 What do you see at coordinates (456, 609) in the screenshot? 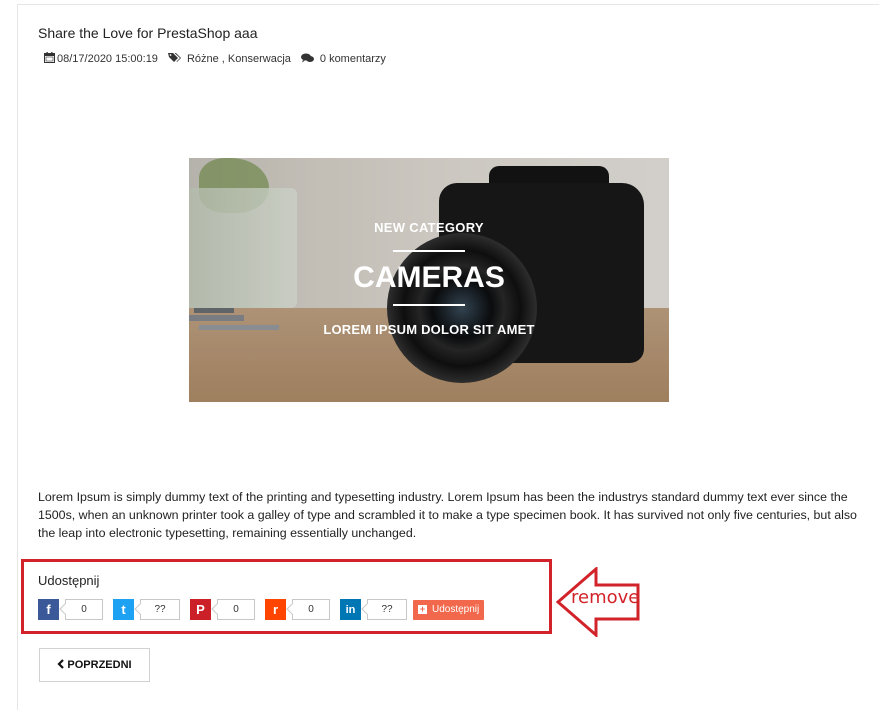
I see `more-share-label: Udostępnij` at bounding box center [456, 609].